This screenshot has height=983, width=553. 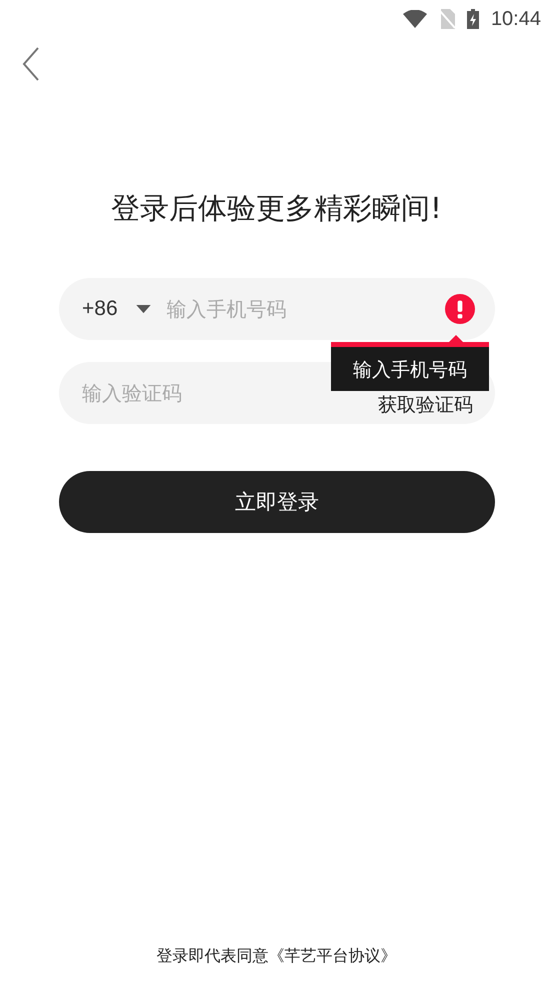 What do you see at coordinates (446, 19) in the screenshot?
I see `no-sim-icon` at bounding box center [446, 19].